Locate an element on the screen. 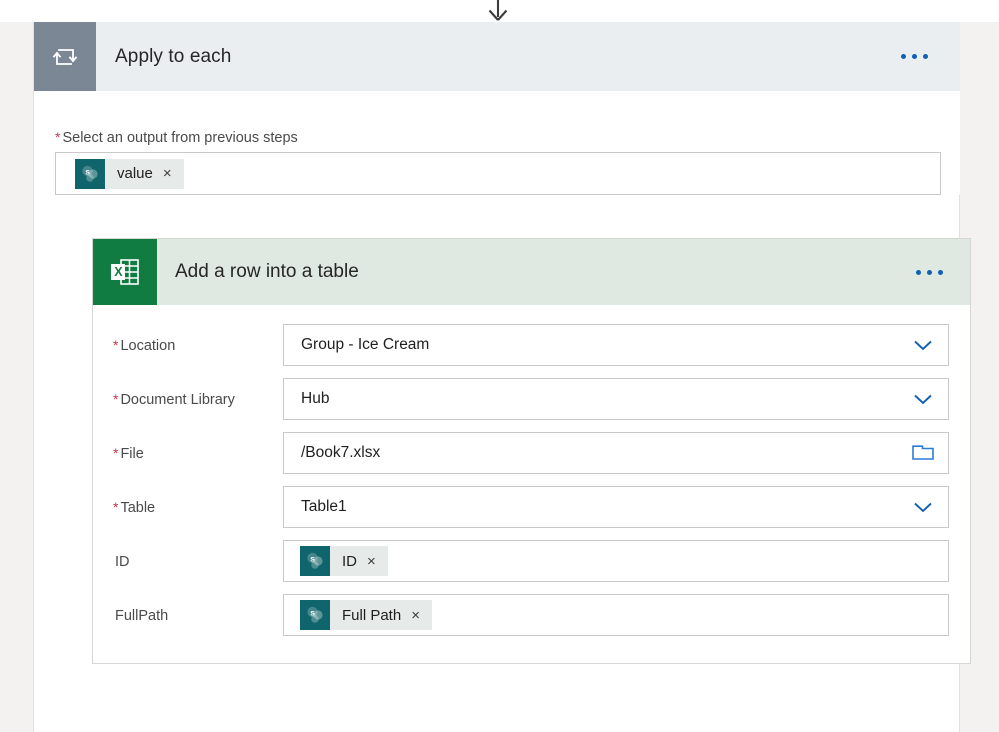 Image resolution: width=999 pixels, height=732 pixels. token-label: value is located at coordinates (135, 173).